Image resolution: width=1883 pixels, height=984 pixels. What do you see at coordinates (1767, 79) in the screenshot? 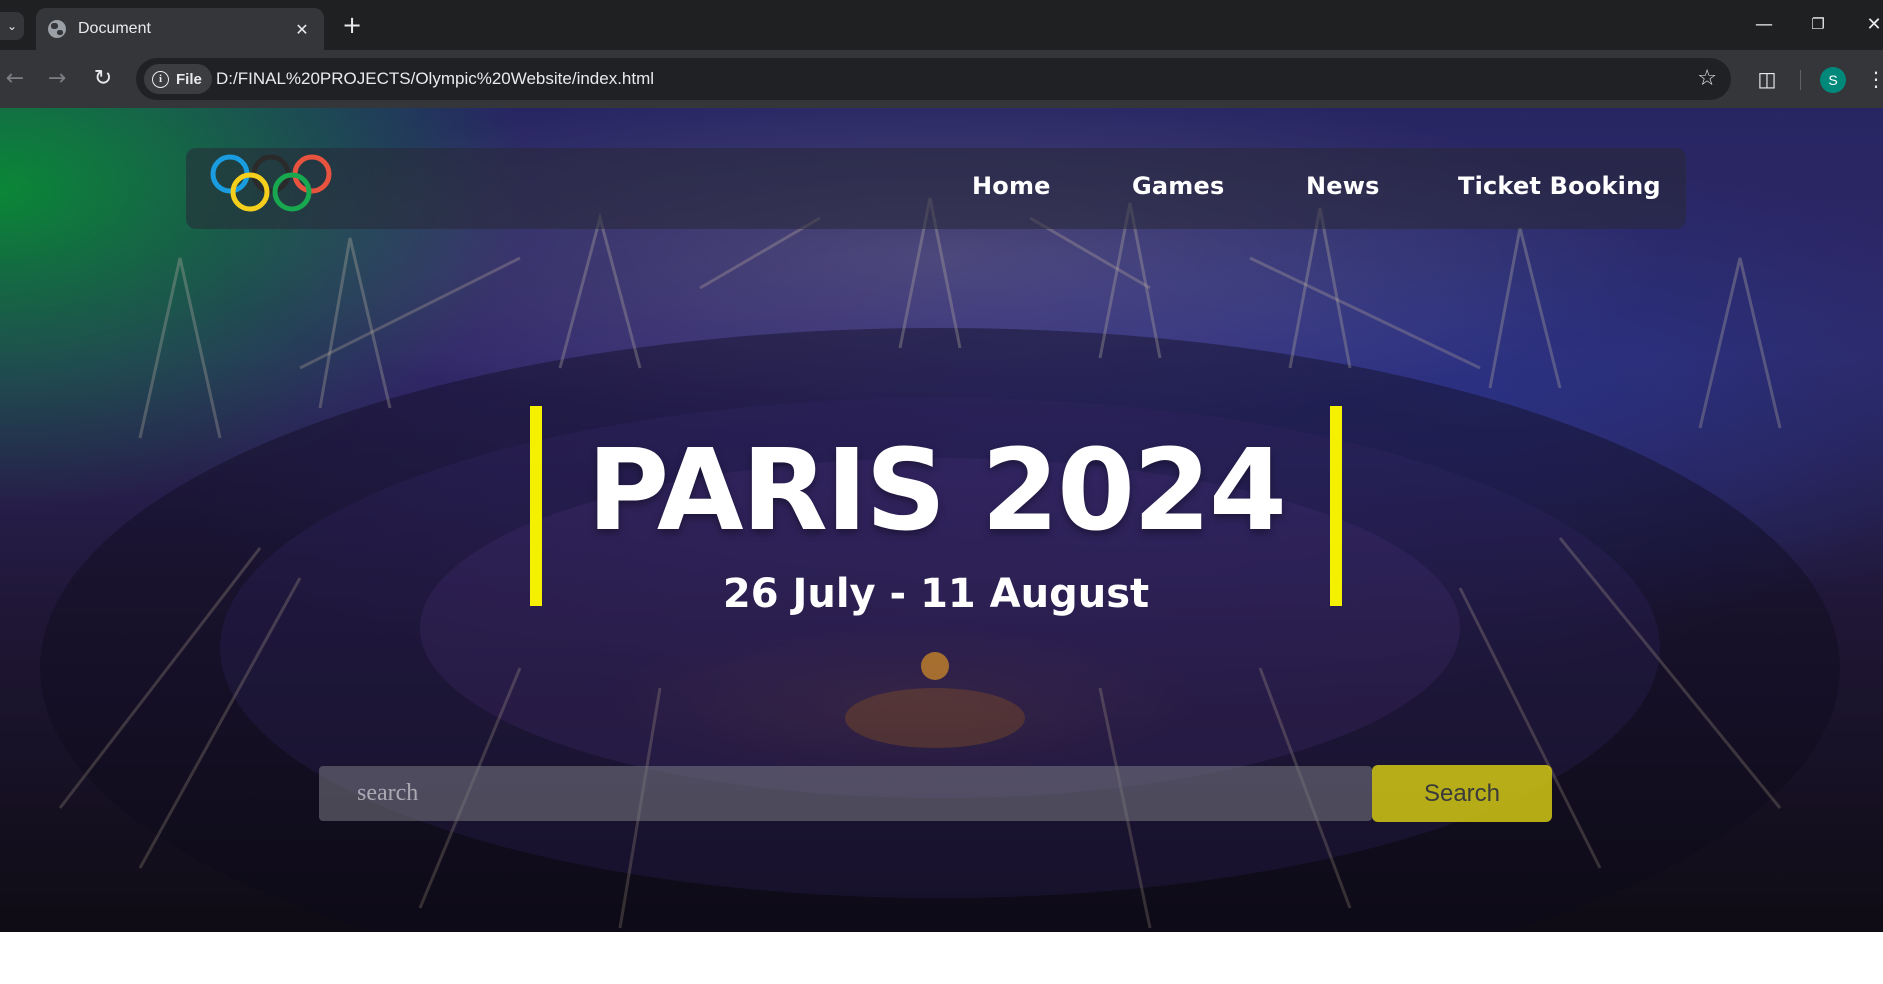
I see `extensions-puzzle-icon: ◫` at bounding box center [1767, 79].